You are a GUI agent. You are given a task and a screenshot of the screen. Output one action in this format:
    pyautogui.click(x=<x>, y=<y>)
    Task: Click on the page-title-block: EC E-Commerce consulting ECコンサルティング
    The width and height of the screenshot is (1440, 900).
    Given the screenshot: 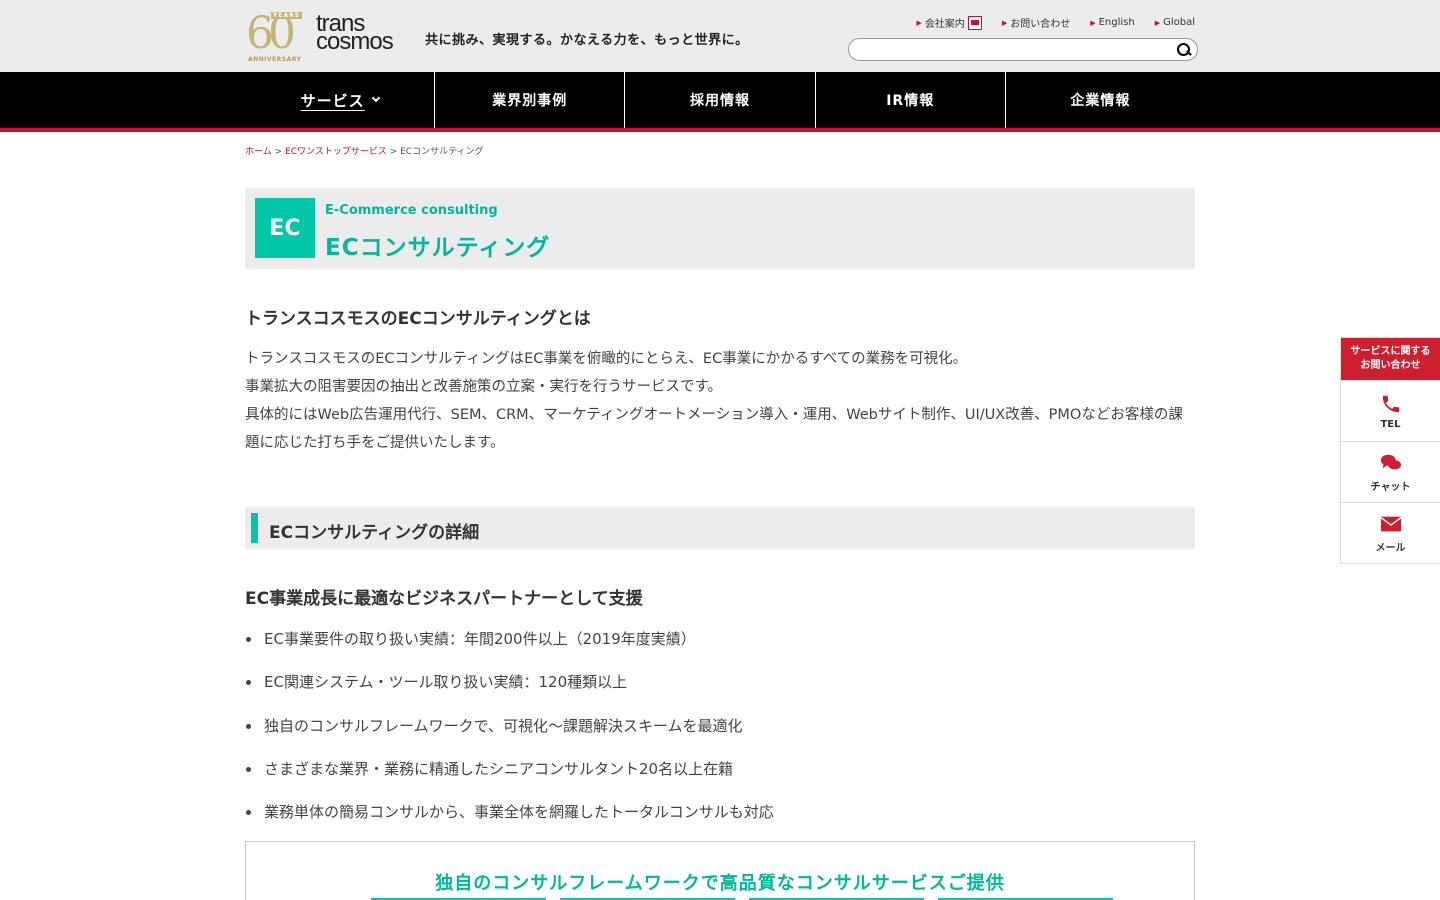 What is the action you would take?
    pyautogui.click(x=720, y=228)
    